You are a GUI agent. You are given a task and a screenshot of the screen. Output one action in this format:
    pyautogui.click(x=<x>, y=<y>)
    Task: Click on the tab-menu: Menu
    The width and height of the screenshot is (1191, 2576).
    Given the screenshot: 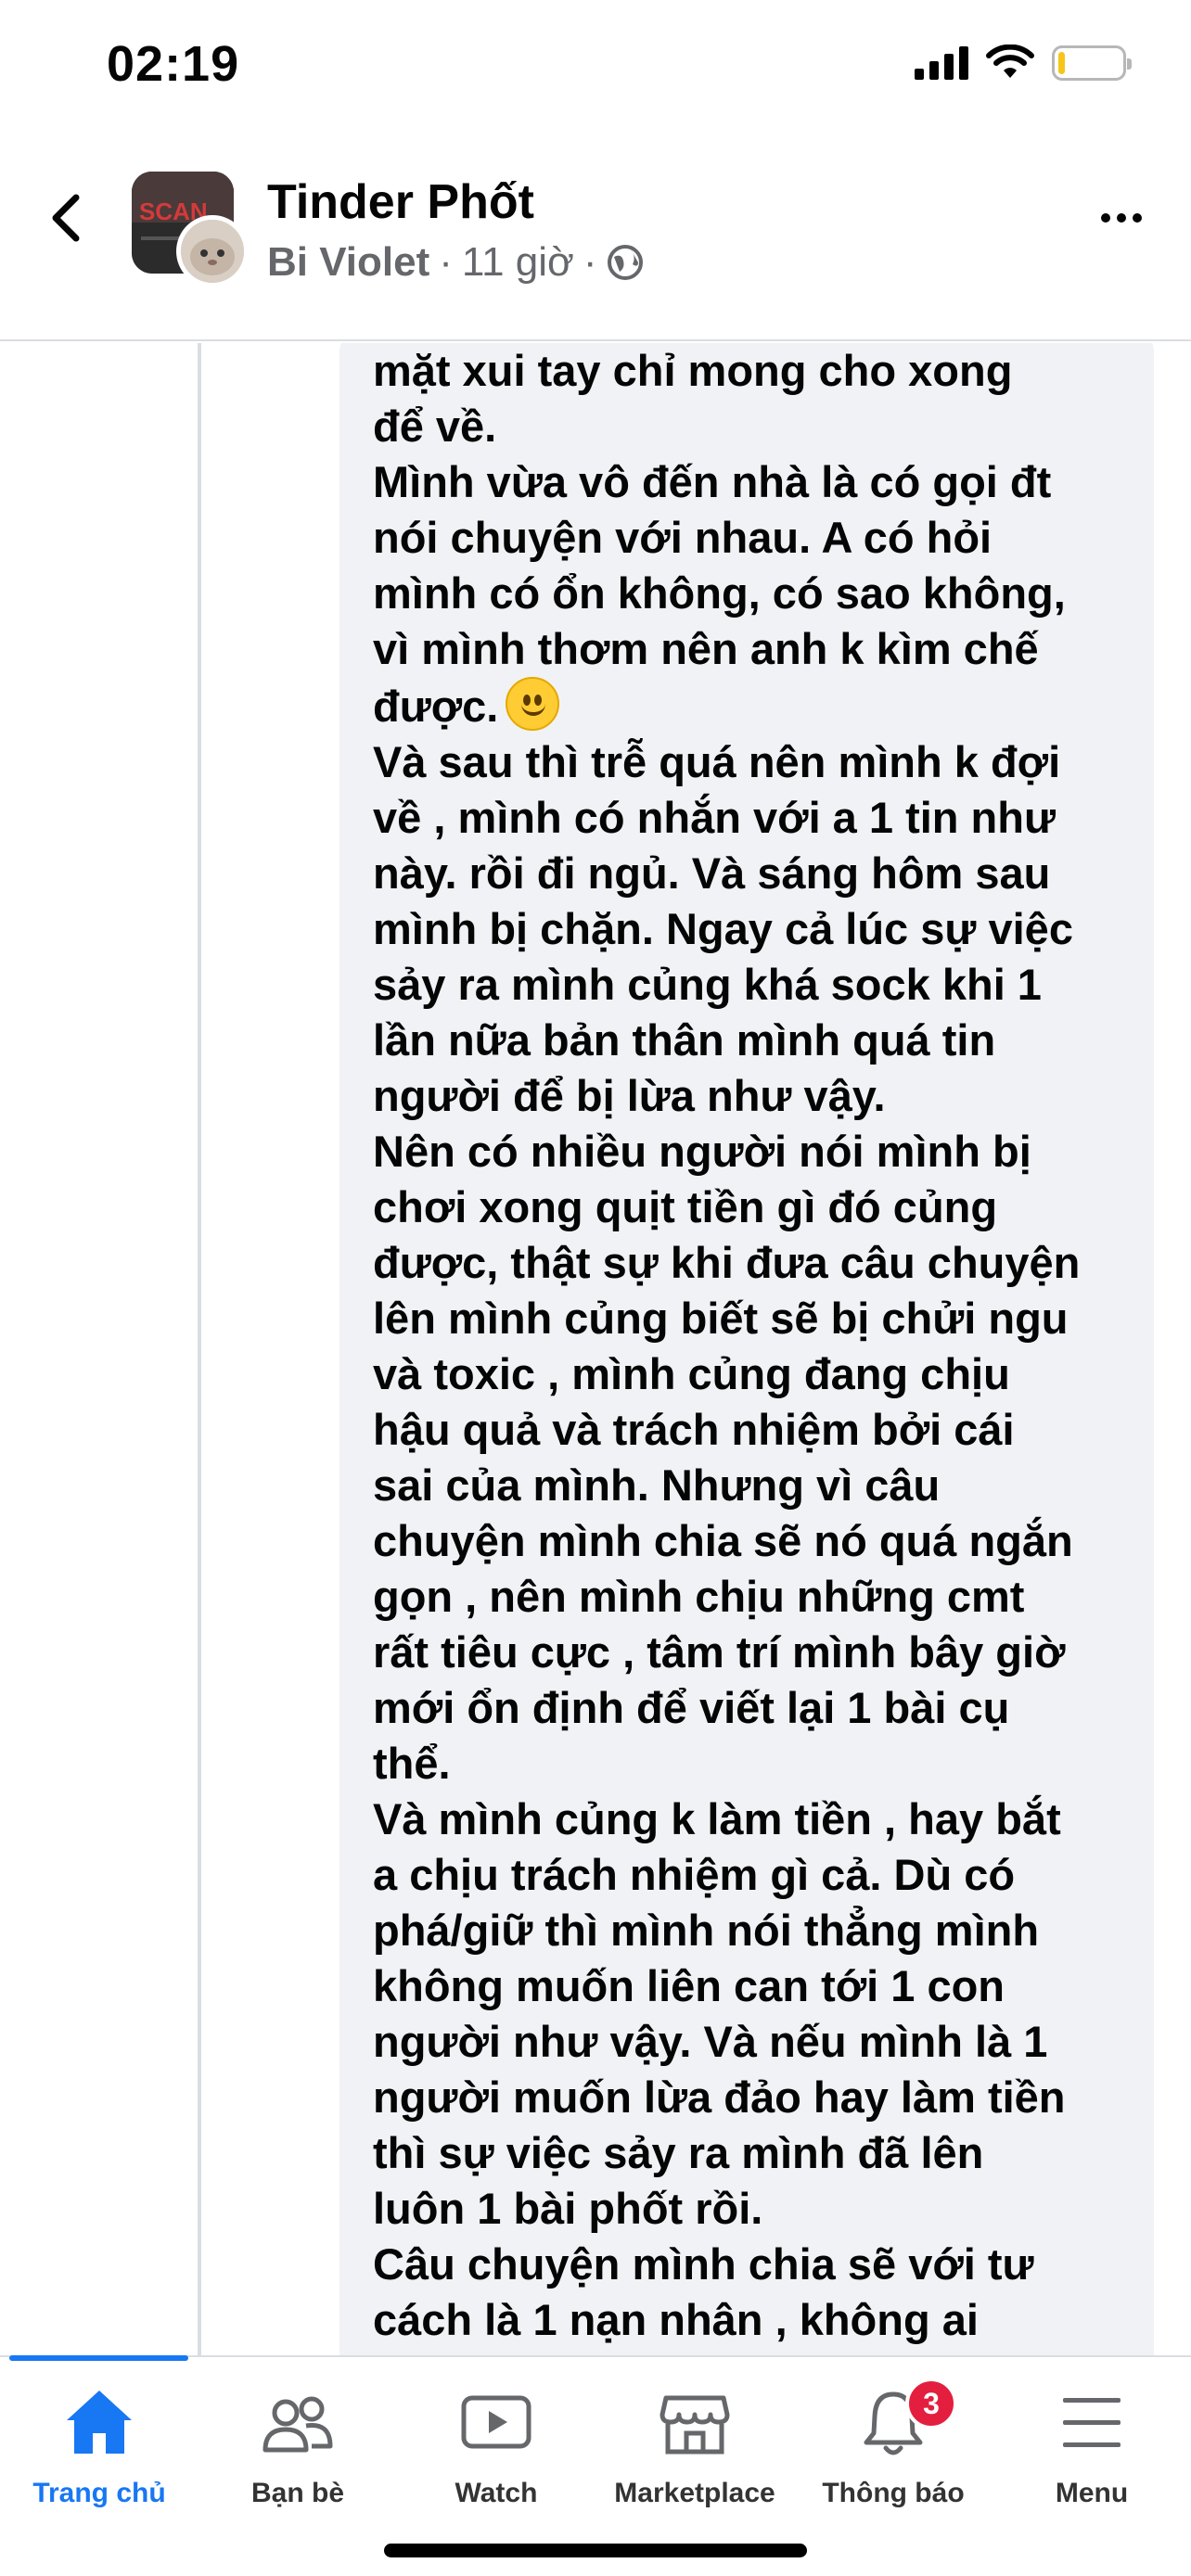 What is the action you would take?
    pyautogui.click(x=1091, y=2454)
    